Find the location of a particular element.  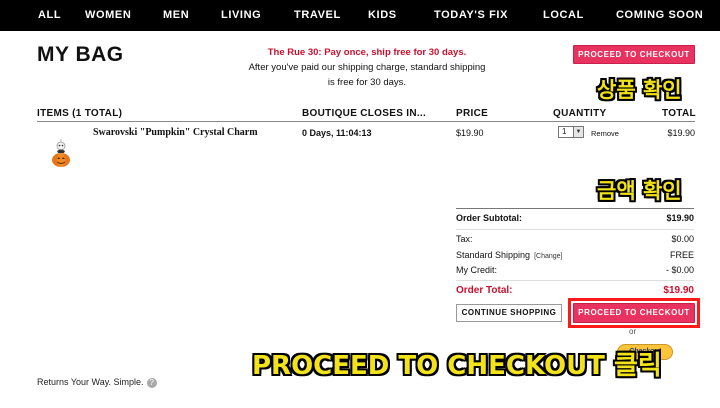

nav-local: LOCAL is located at coordinates (563, 15).